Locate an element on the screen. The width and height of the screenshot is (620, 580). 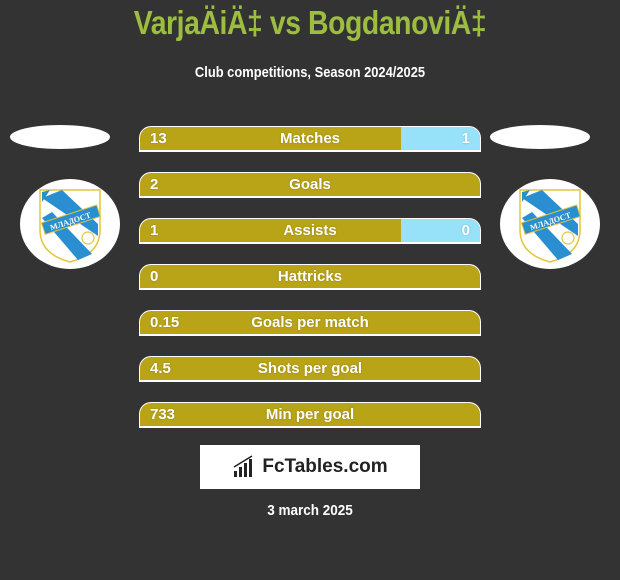
right-value: 0 is located at coordinates (465, 230).